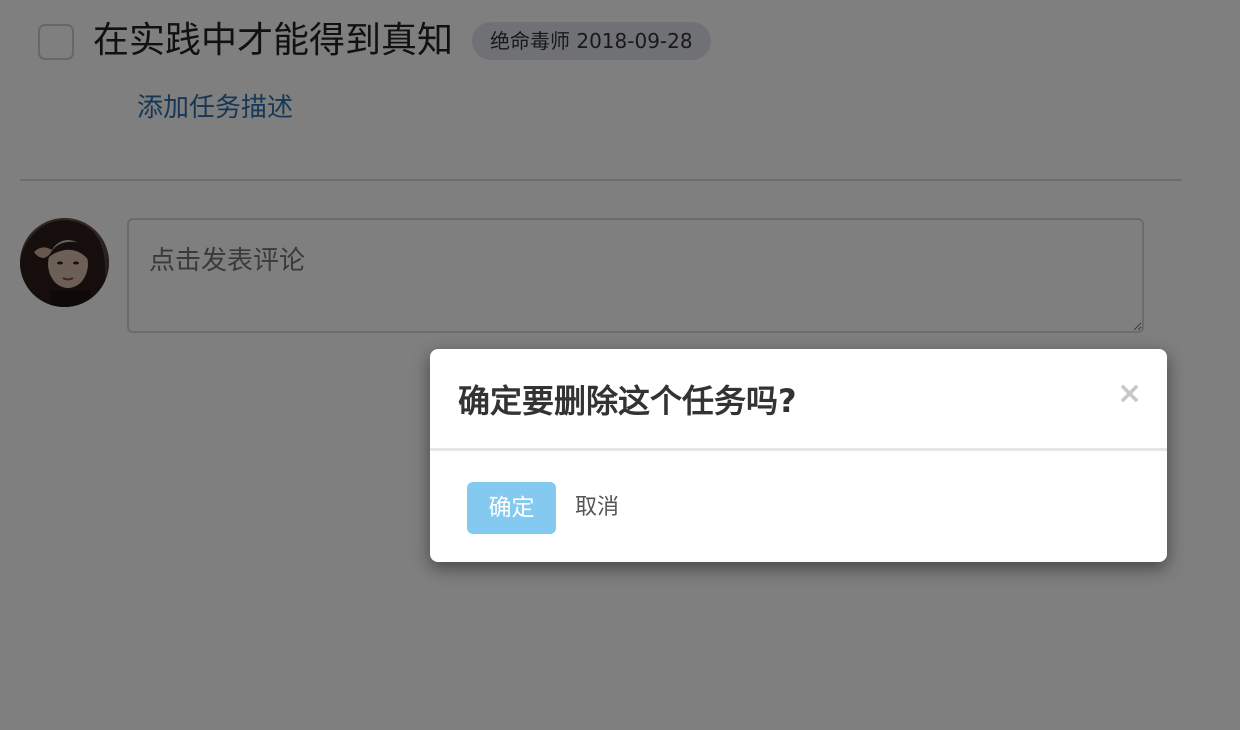 The width and height of the screenshot is (1240, 730). I want to click on close-icon: ×, so click(1129, 394).